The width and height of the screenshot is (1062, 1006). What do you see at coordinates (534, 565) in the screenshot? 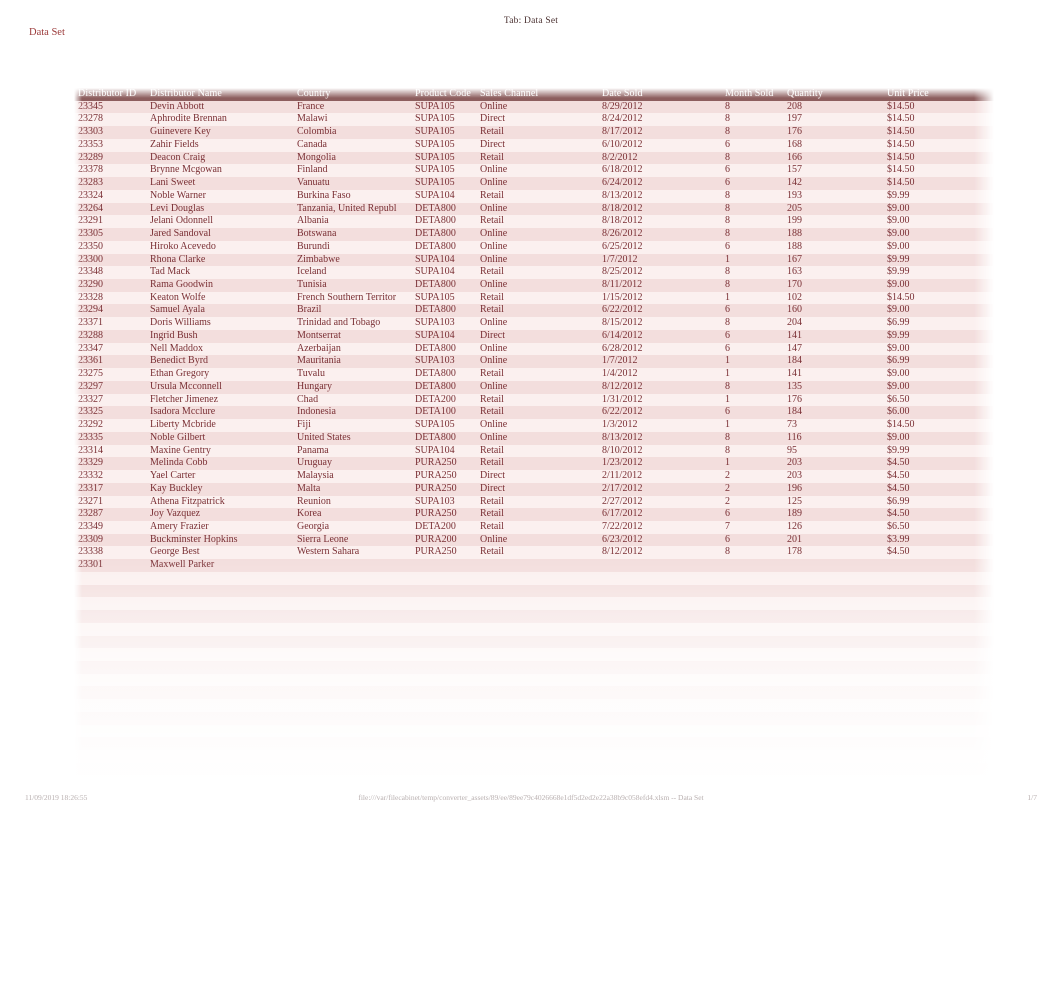
I see `table-row: 23301 Maxwell Parker` at bounding box center [534, 565].